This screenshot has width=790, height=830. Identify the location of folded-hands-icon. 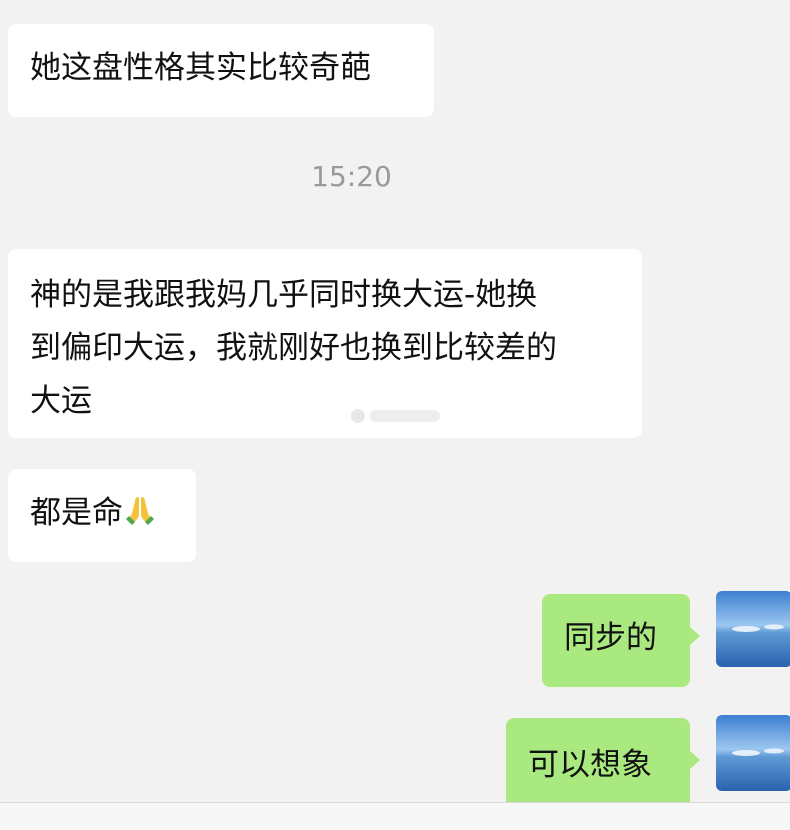
(140, 508).